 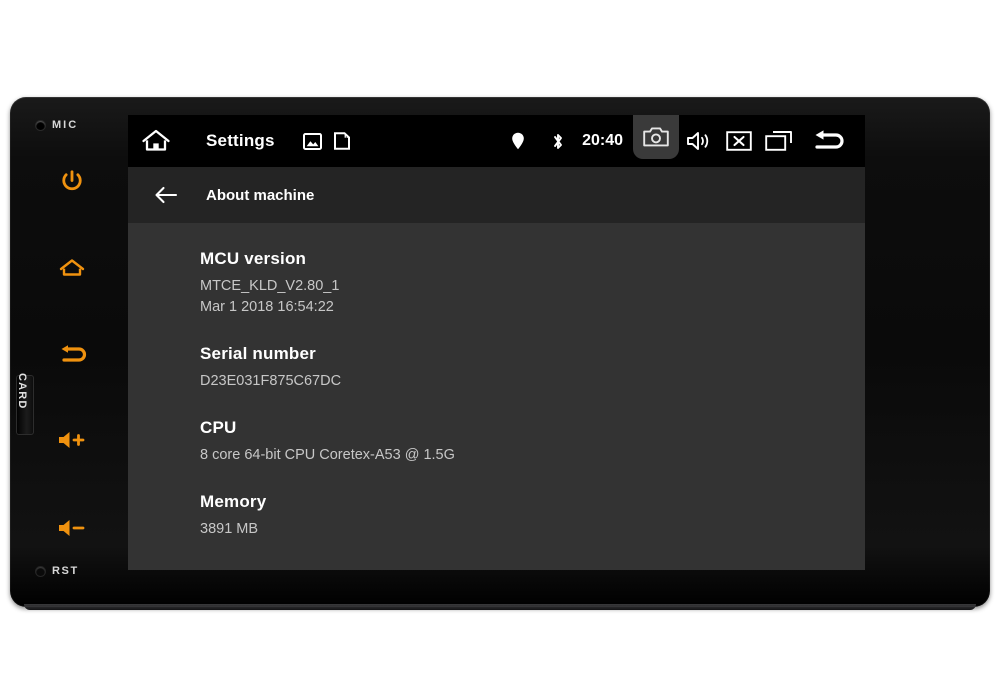 What do you see at coordinates (496, 195) in the screenshot?
I see `page-header: About machine` at bounding box center [496, 195].